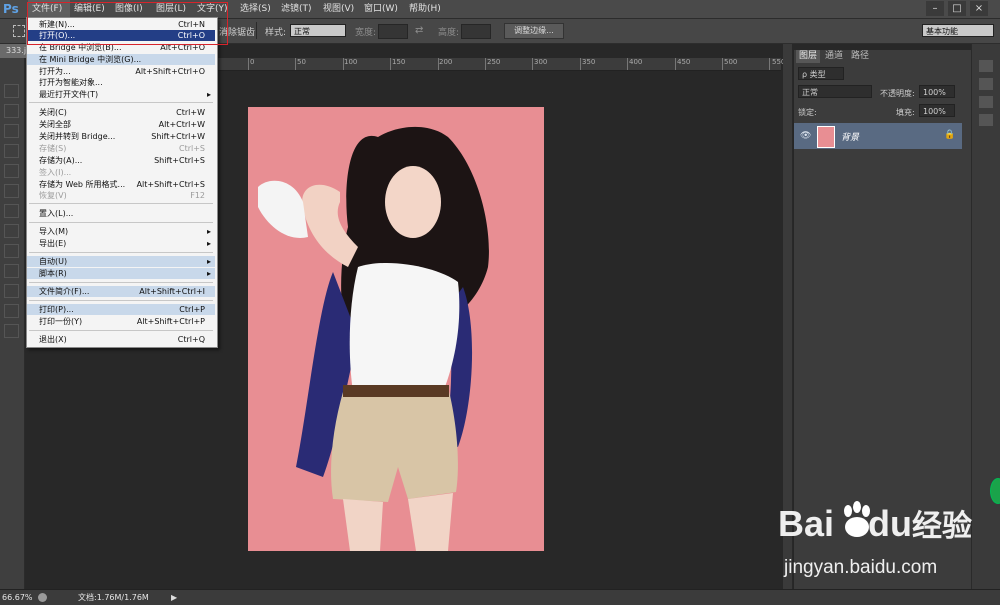 This screenshot has width=1000, height=605. What do you see at coordinates (942, 526) in the screenshot?
I see `watermark-suffix: 经验` at bounding box center [942, 526].